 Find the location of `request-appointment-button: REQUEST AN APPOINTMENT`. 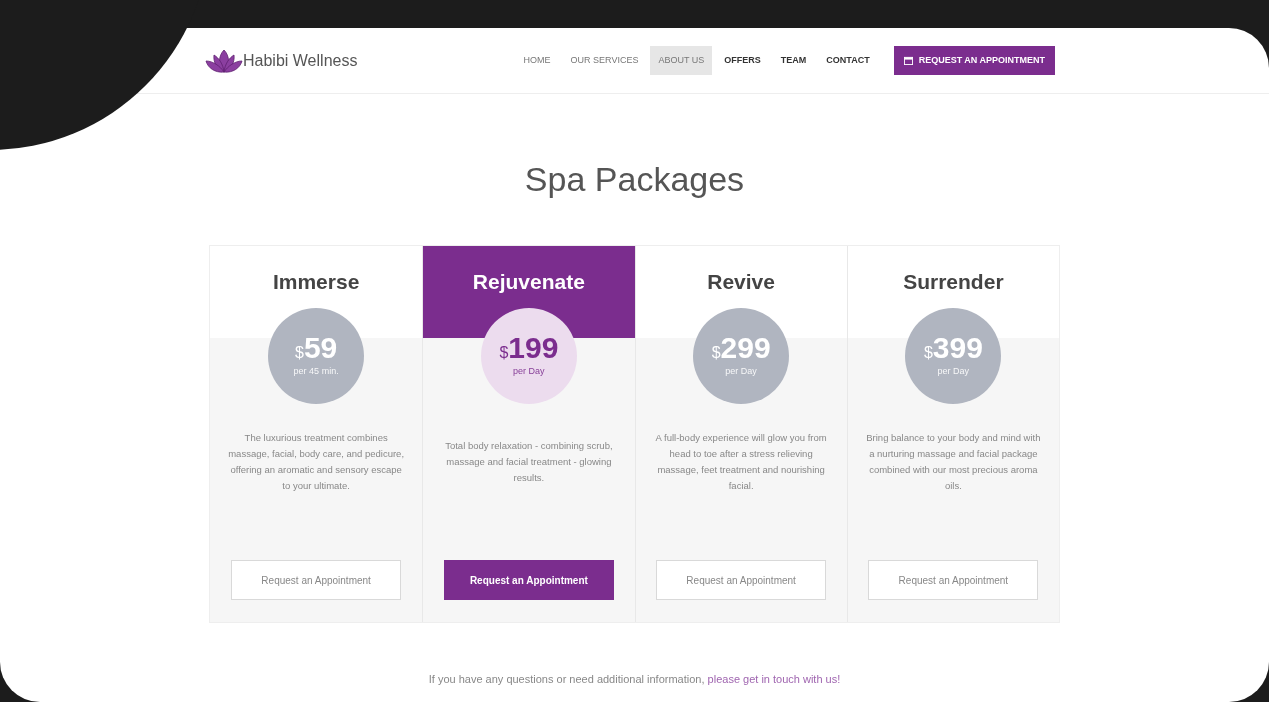

request-appointment-button: REQUEST AN APPOINTMENT is located at coordinates (974, 60).